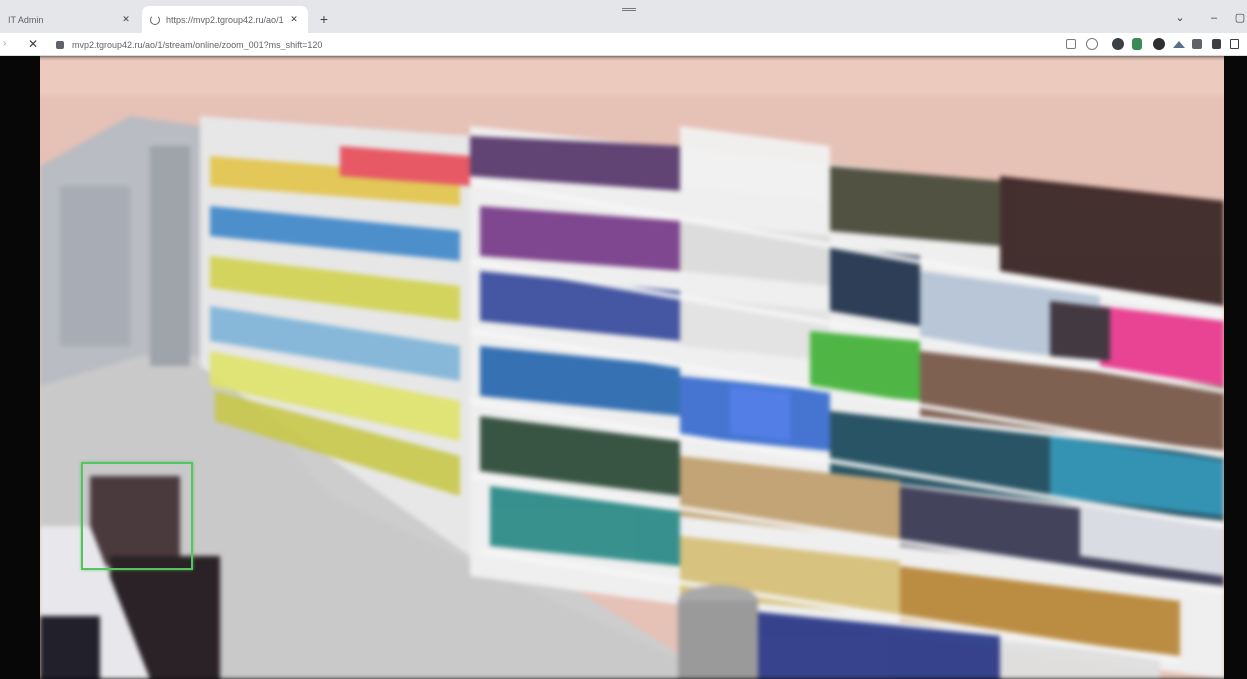  What do you see at coordinates (1216, 44) in the screenshot?
I see `profile-icon` at bounding box center [1216, 44].